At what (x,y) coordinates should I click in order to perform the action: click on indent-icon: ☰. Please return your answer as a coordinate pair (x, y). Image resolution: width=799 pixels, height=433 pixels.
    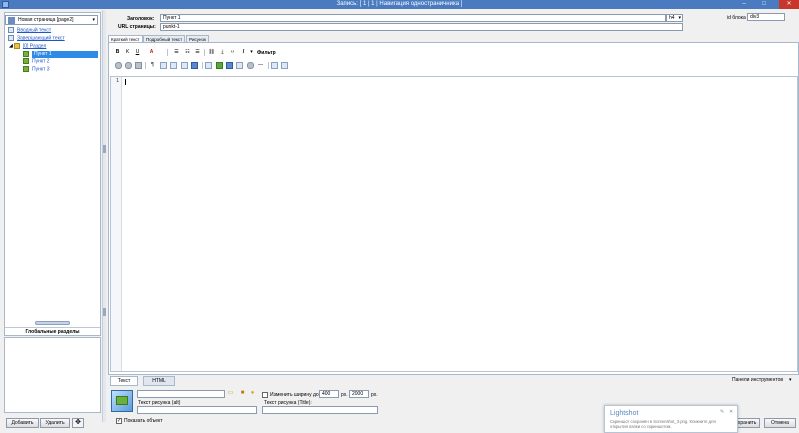
    Looking at the image, I should click on (197, 52).